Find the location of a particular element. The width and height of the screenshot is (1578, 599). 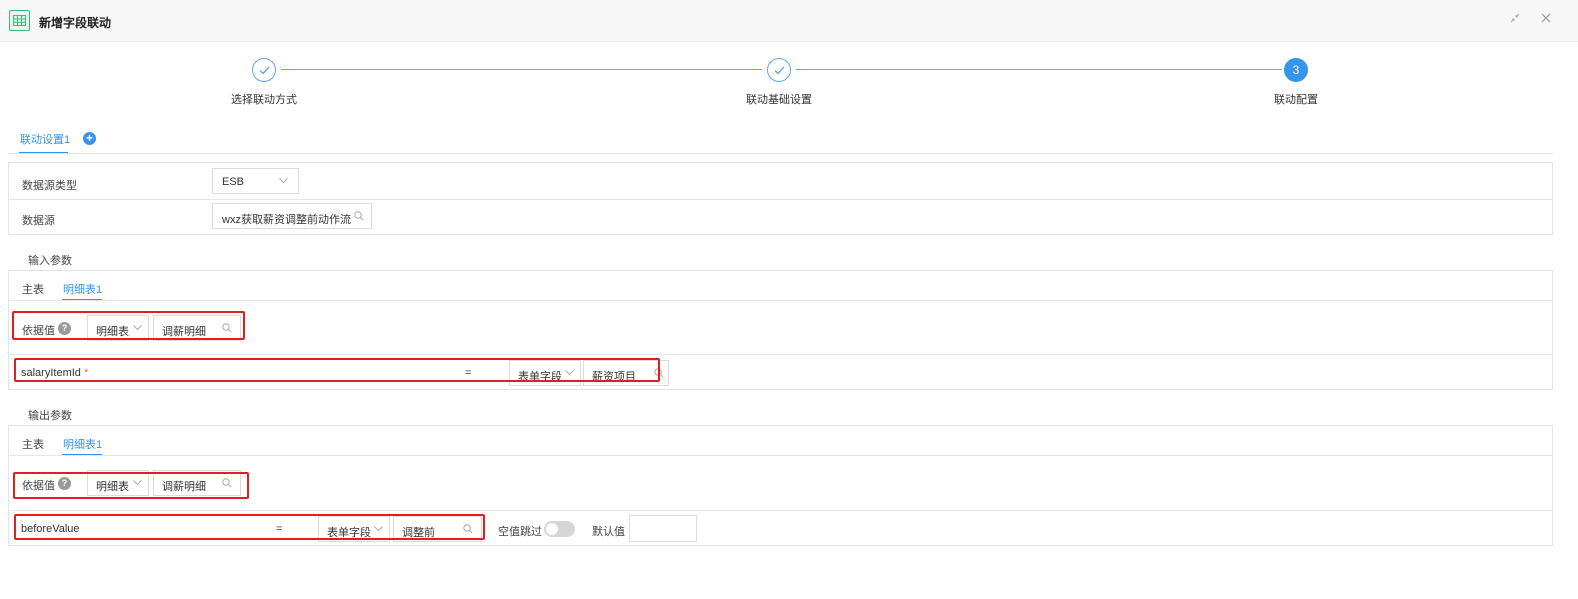

datasource-panel: 数据源类型 ESB 数据源 wxz获取薪资调整前动作流 is located at coordinates (780, 198).